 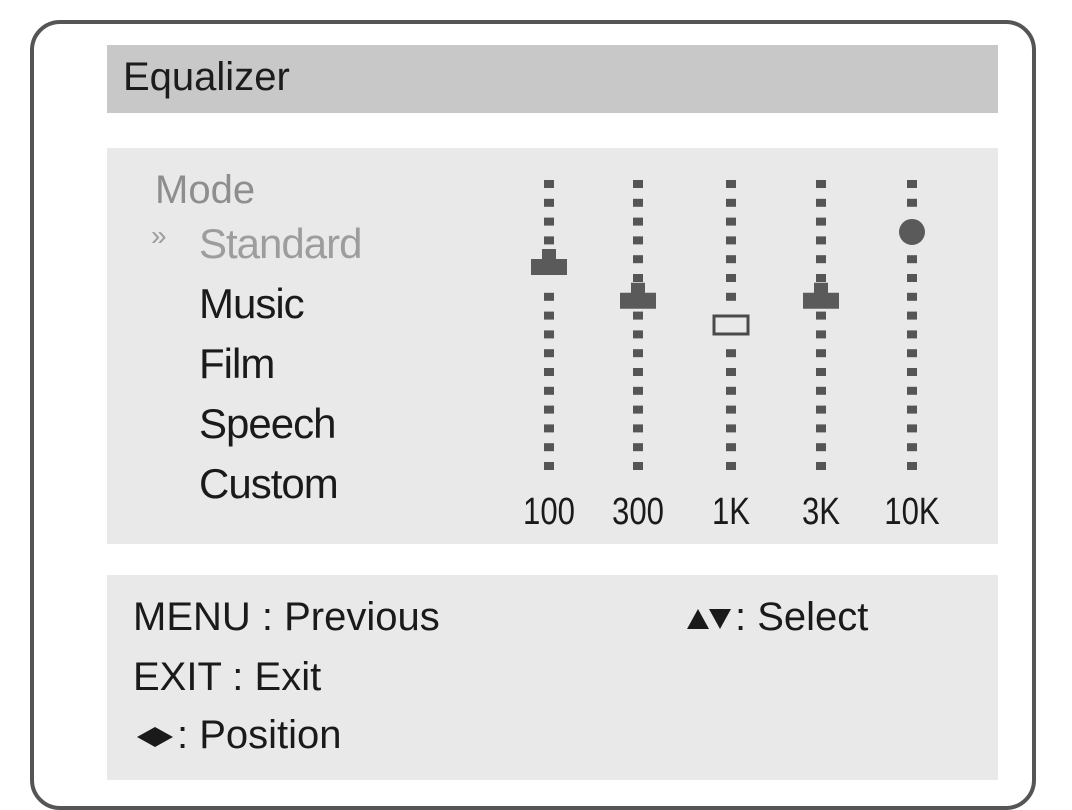 What do you see at coordinates (259, 735) in the screenshot?
I see `position-hint-label: : Position` at bounding box center [259, 735].